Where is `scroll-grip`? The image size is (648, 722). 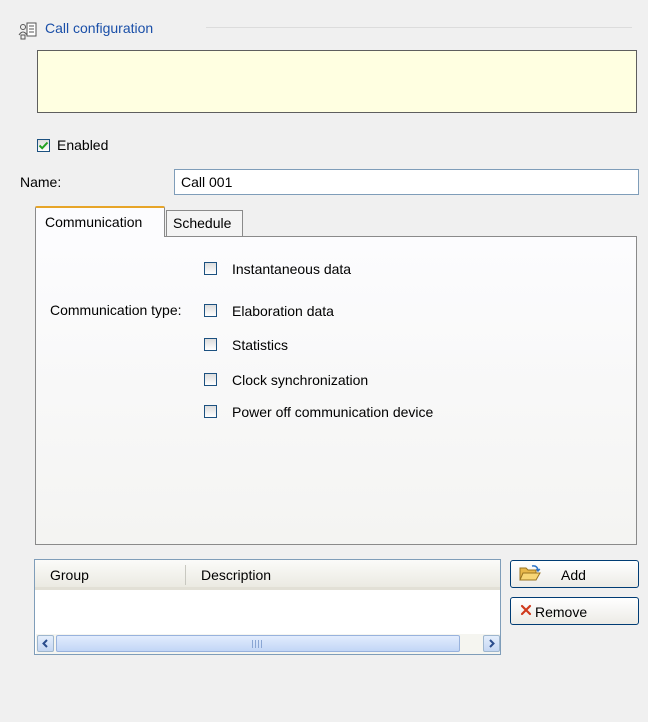 scroll-grip is located at coordinates (258, 644).